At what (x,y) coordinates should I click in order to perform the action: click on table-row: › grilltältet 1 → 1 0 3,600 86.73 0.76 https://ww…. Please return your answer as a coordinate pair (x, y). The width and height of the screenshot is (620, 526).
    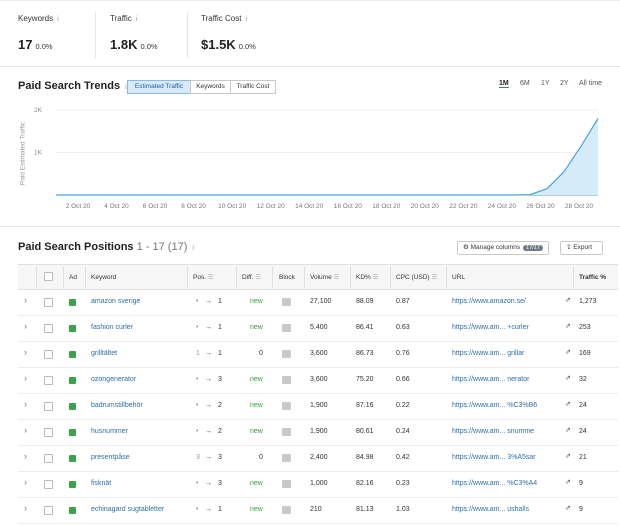
    Looking at the image, I should click on (318, 355).